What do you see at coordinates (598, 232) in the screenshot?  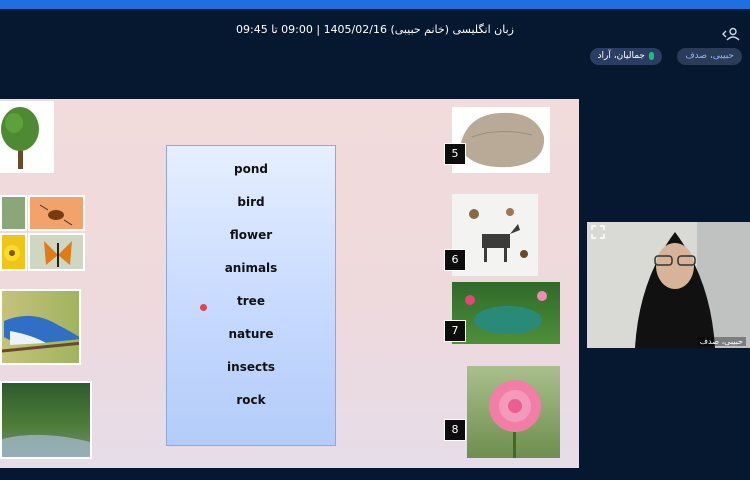 I see `expand-icon` at bounding box center [598, 232].